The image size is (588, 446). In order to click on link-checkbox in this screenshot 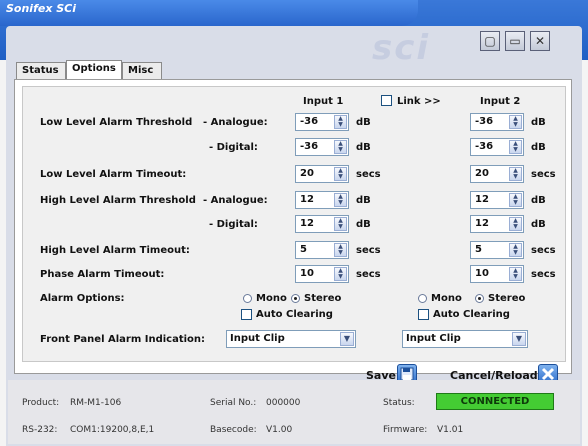, I will do `click(386, 100)`.